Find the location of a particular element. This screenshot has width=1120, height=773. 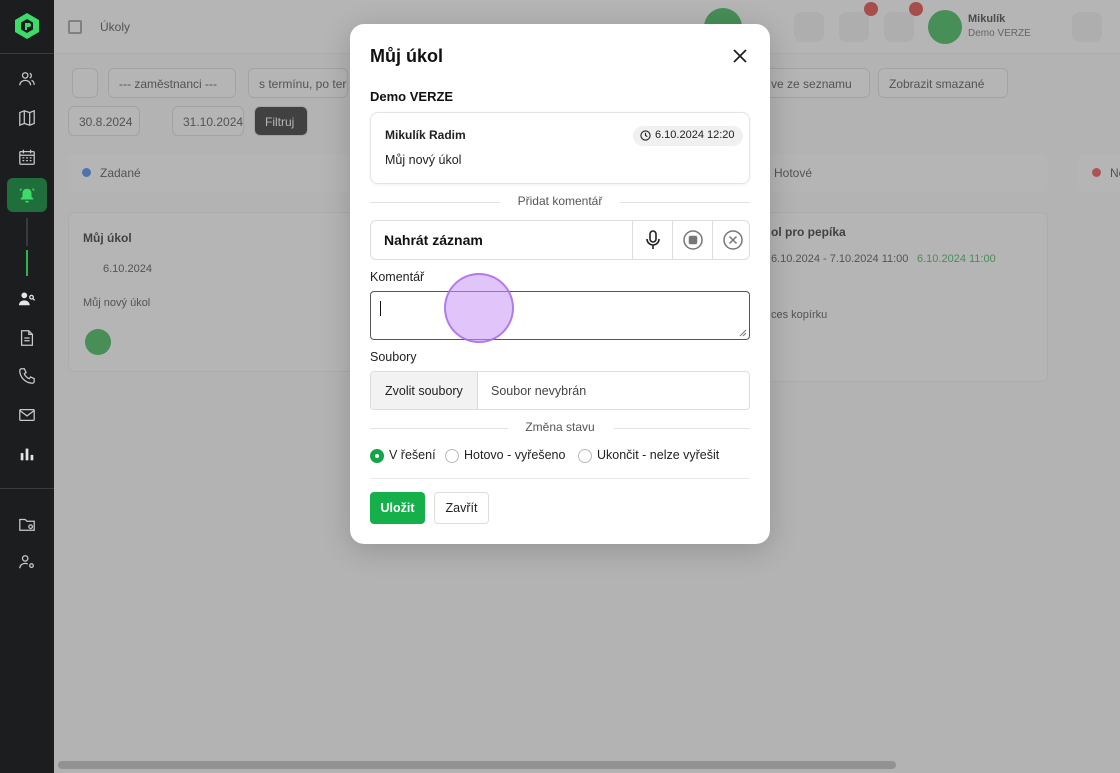

add-comment-divider: Přidat komentář is located at coordinates (560, 202).